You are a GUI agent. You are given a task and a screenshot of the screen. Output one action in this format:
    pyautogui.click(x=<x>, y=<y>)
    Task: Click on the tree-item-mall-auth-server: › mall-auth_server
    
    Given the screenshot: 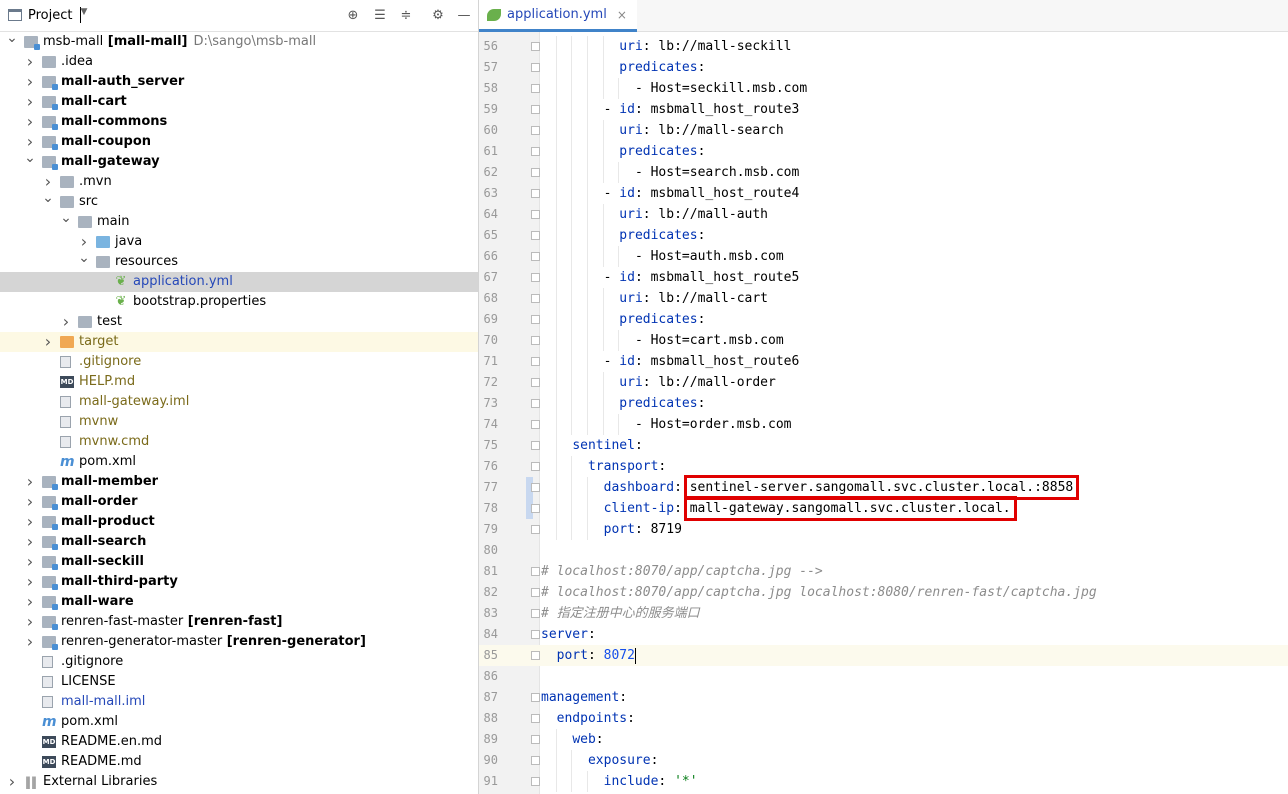 What is the action you would take?
    pyautogui.click(x=239, y=82)
    